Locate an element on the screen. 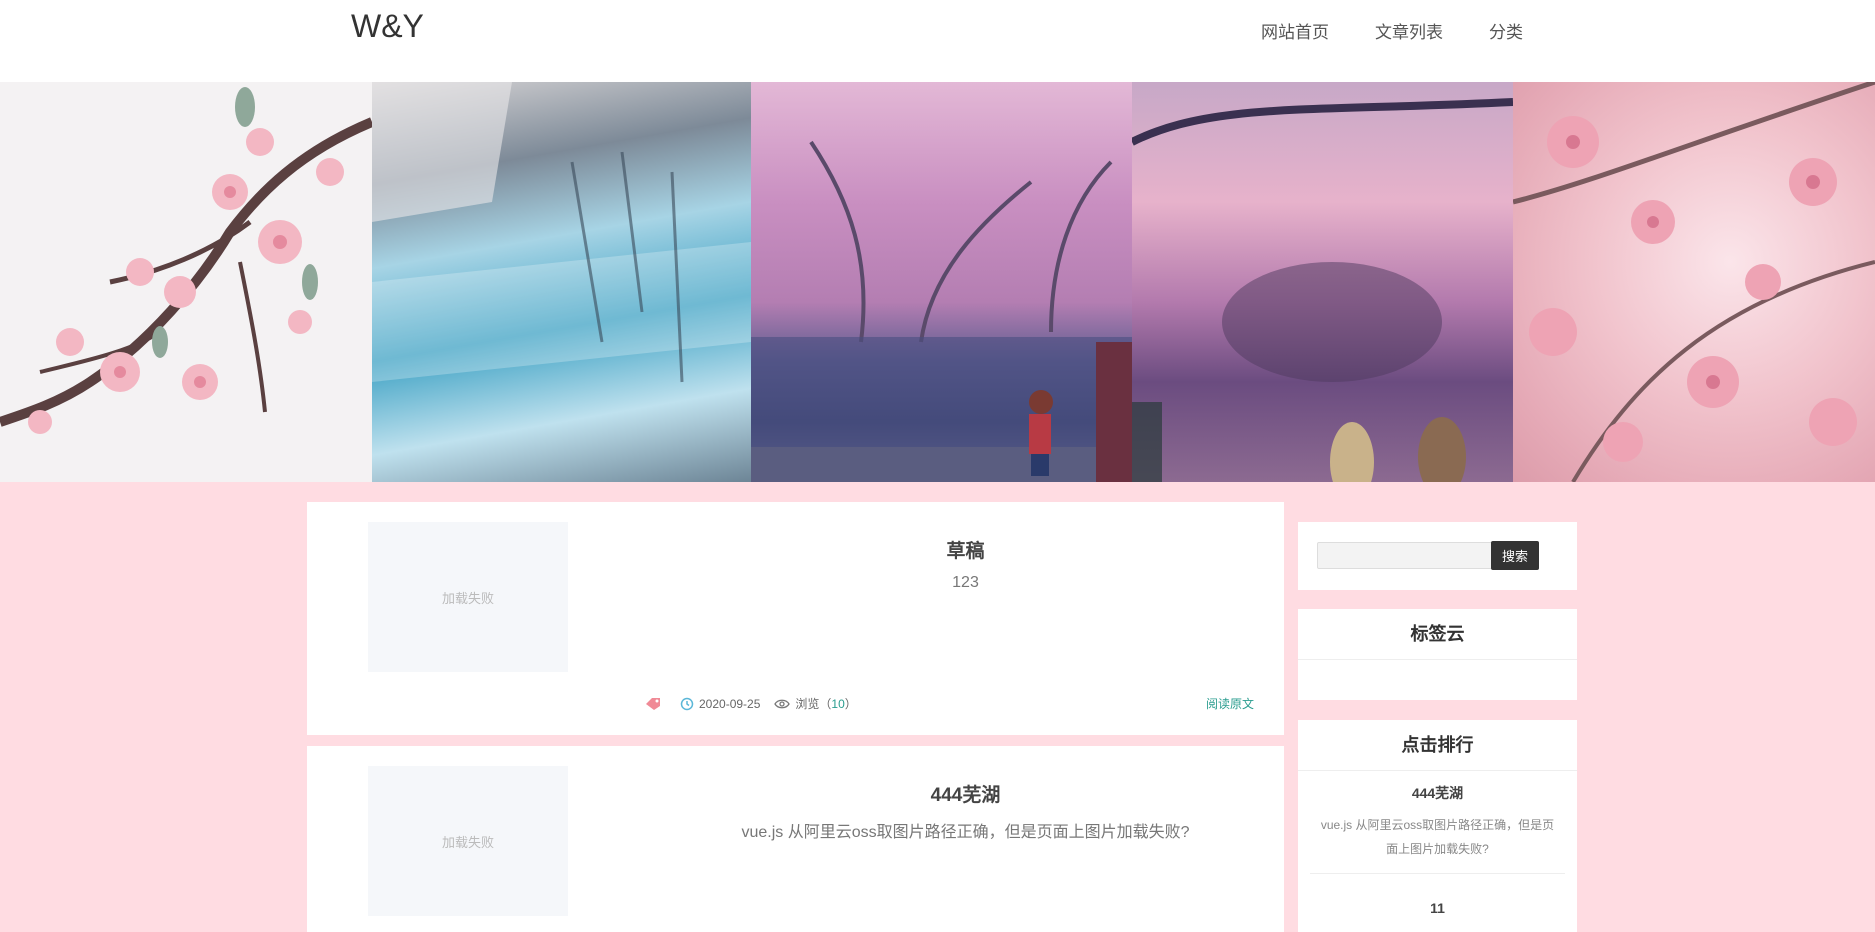 The width and height of the screenshot is (1875, 932). article-date: 2020-09-25 is located at coordinates (720, 704).